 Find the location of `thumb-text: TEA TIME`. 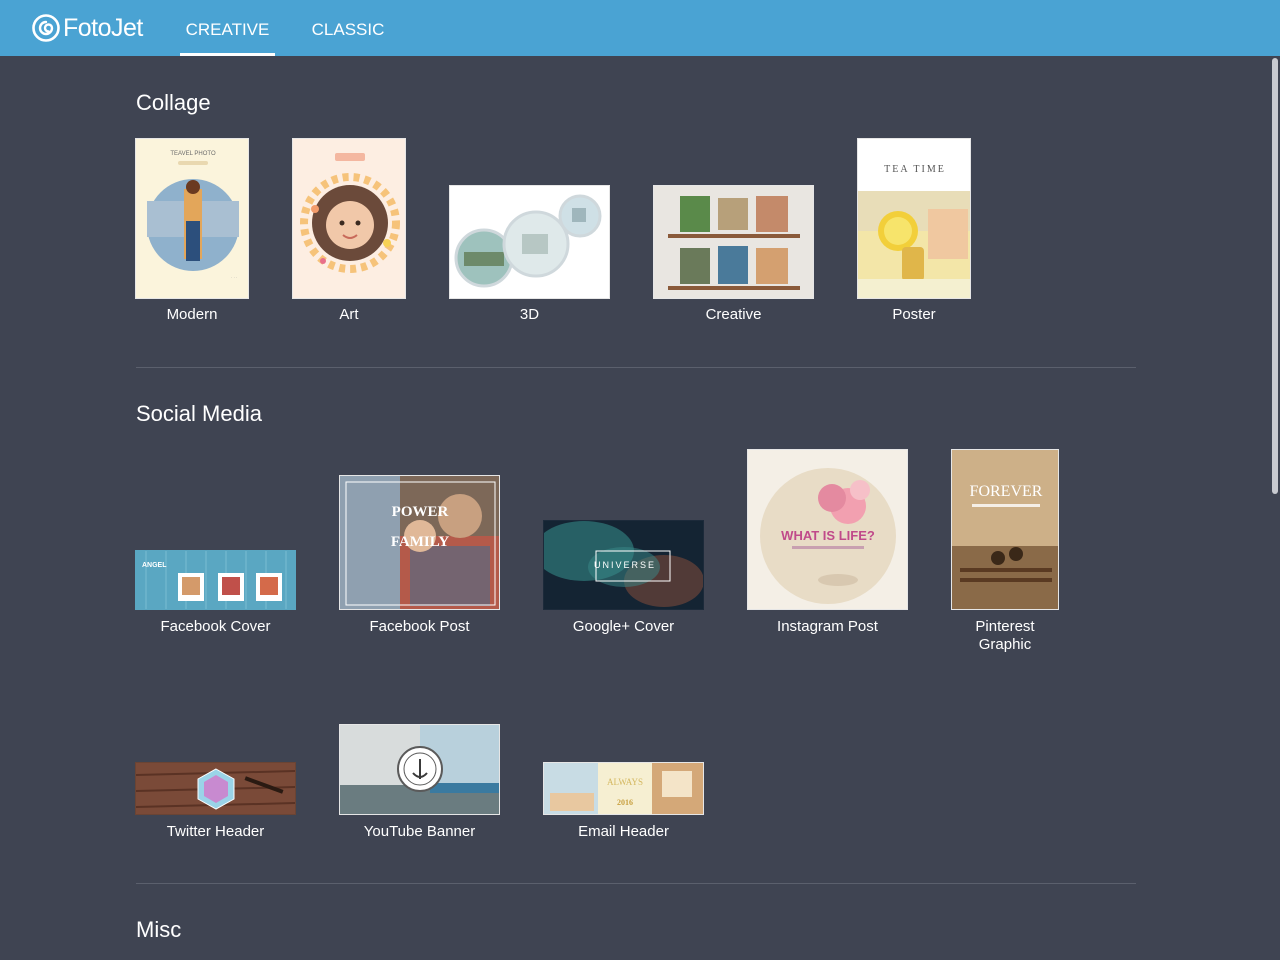

thumb-text: TEA TIME is located at coordinates (915, 169).